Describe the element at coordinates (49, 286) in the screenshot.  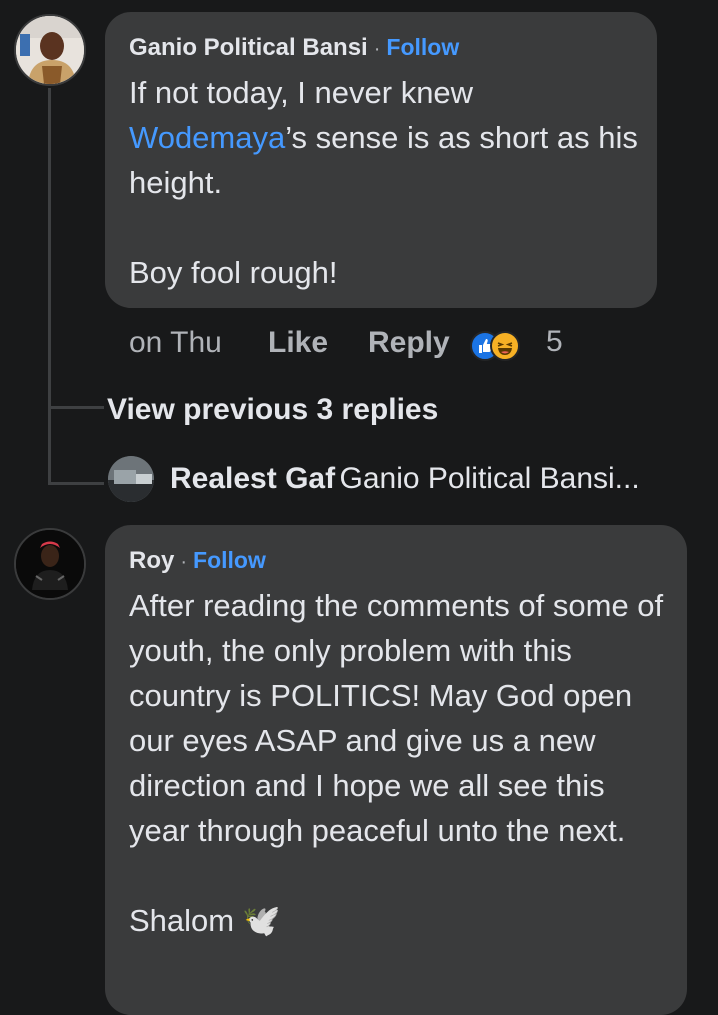
I see `thread-line` at that location.